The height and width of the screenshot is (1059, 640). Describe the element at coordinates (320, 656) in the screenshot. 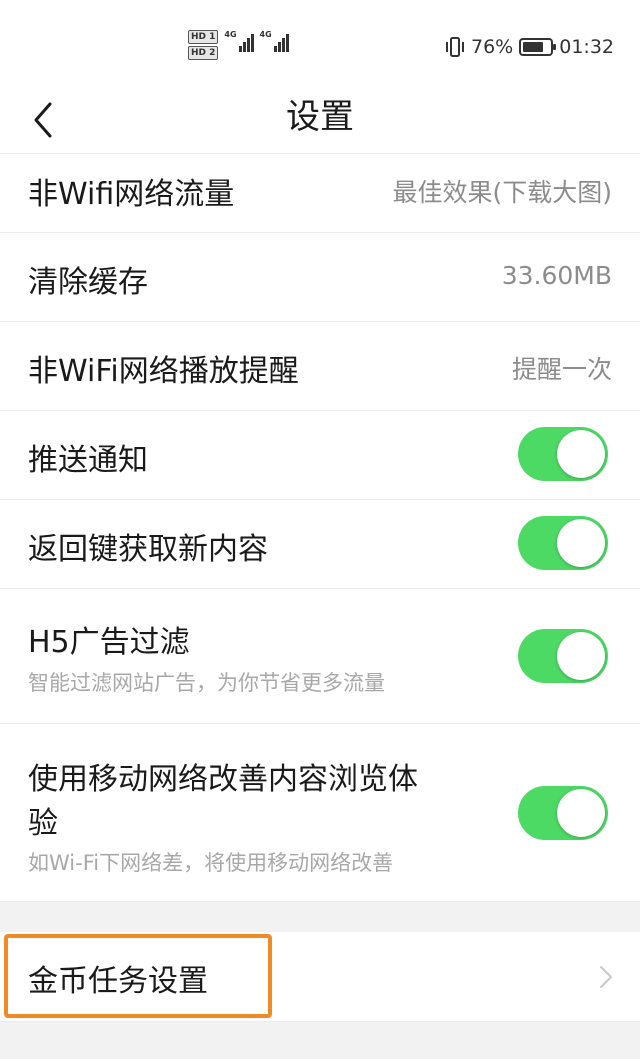

I see `setting-h5-ad-filter: H5广告过滤 智能过滤网站广告，为你节省更多流量` at that location.